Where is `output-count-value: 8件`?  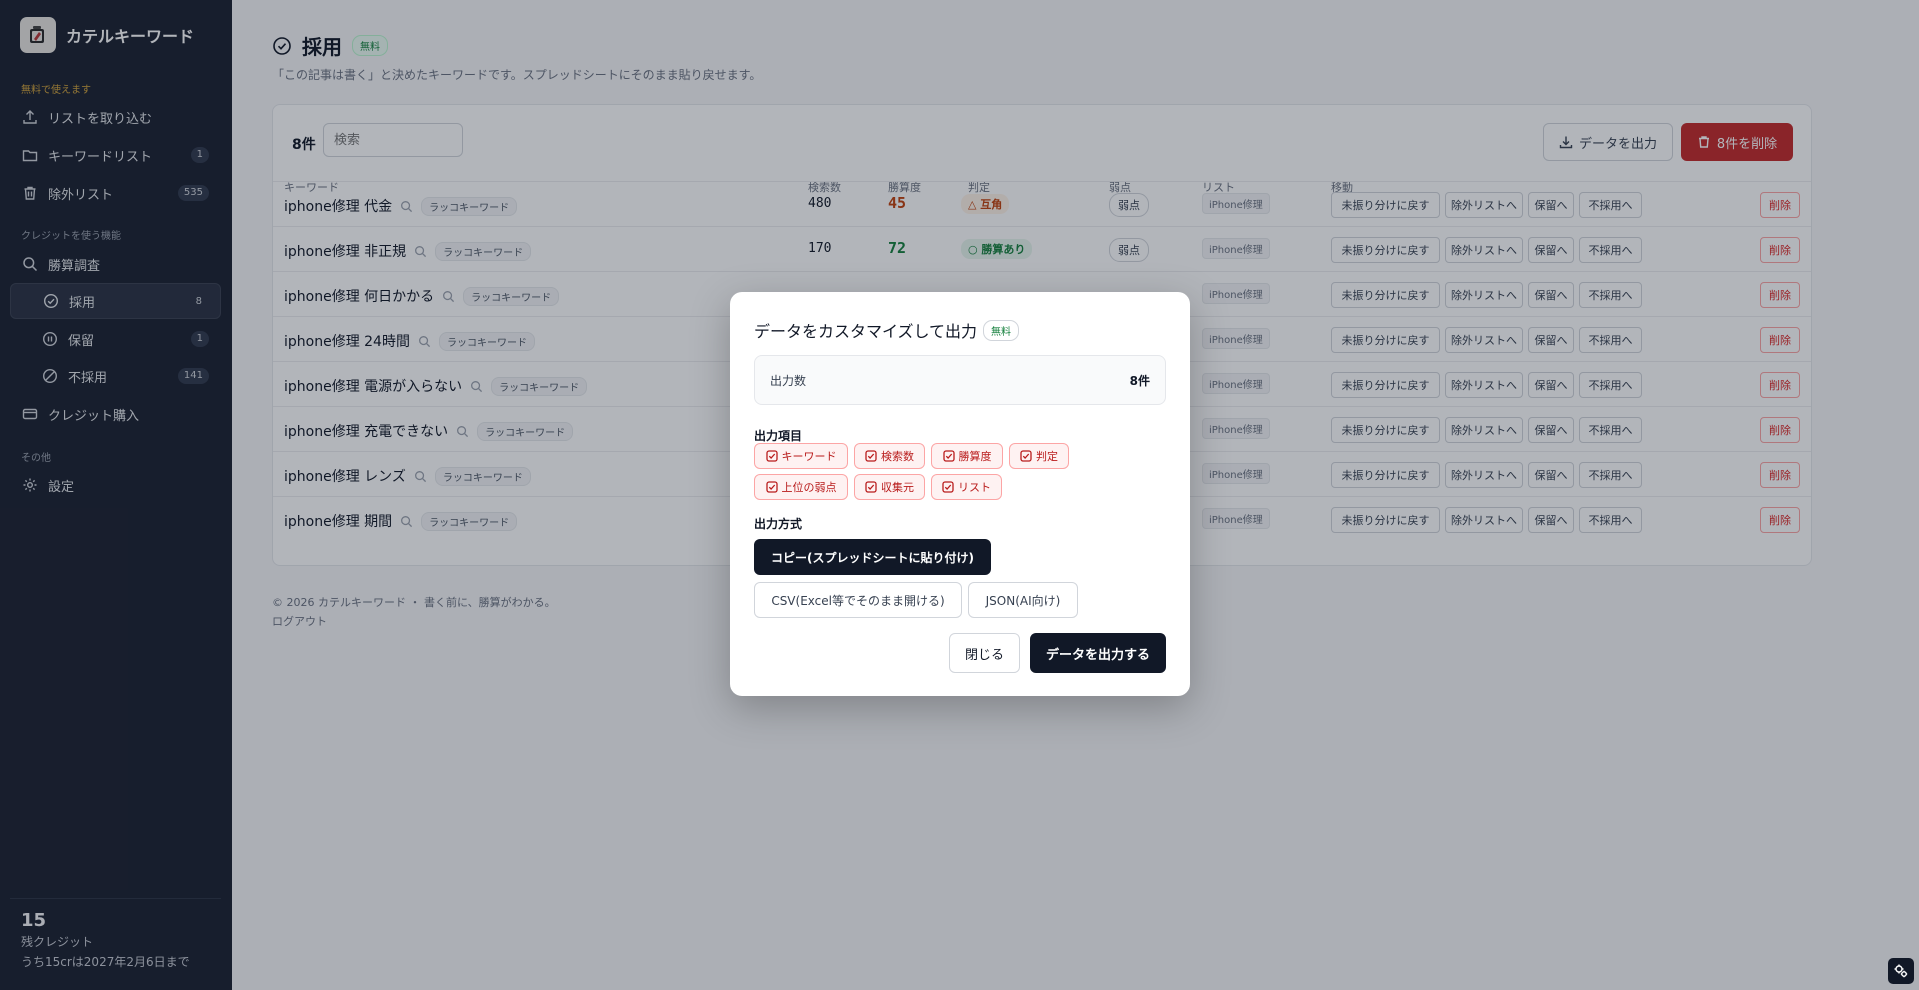 output-count-value: 8件 is located at coordinates (1139, 381).